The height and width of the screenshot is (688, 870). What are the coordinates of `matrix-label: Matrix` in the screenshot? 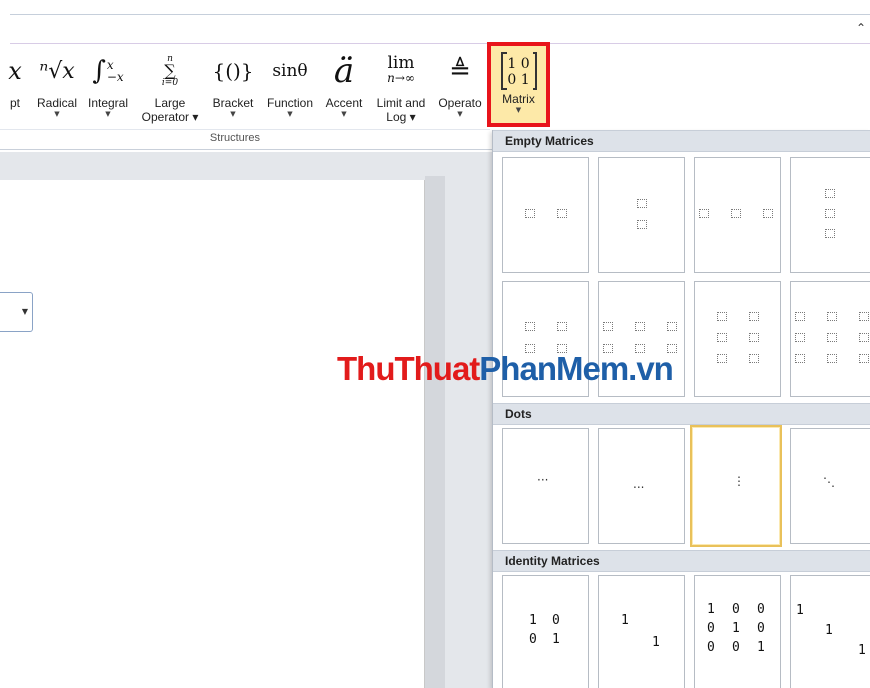 It's located at (518, 99).